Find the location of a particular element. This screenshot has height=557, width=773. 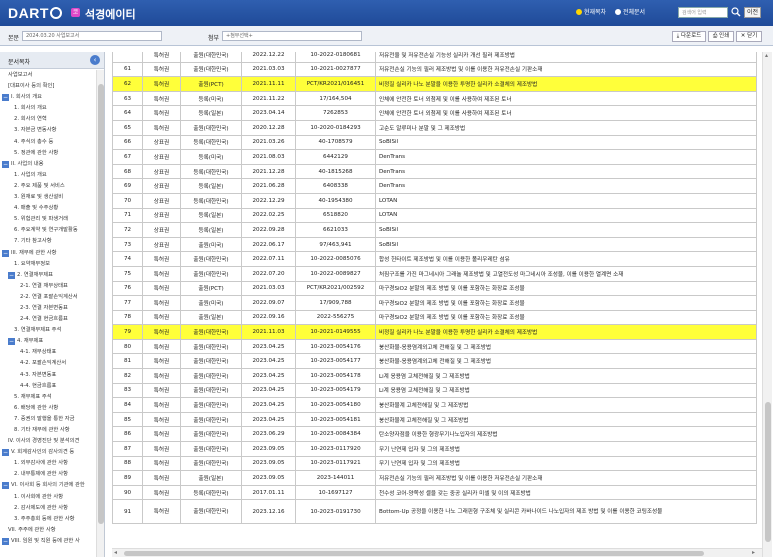

cell-date: 2023.12.16 is located at coordinates (268, 512).